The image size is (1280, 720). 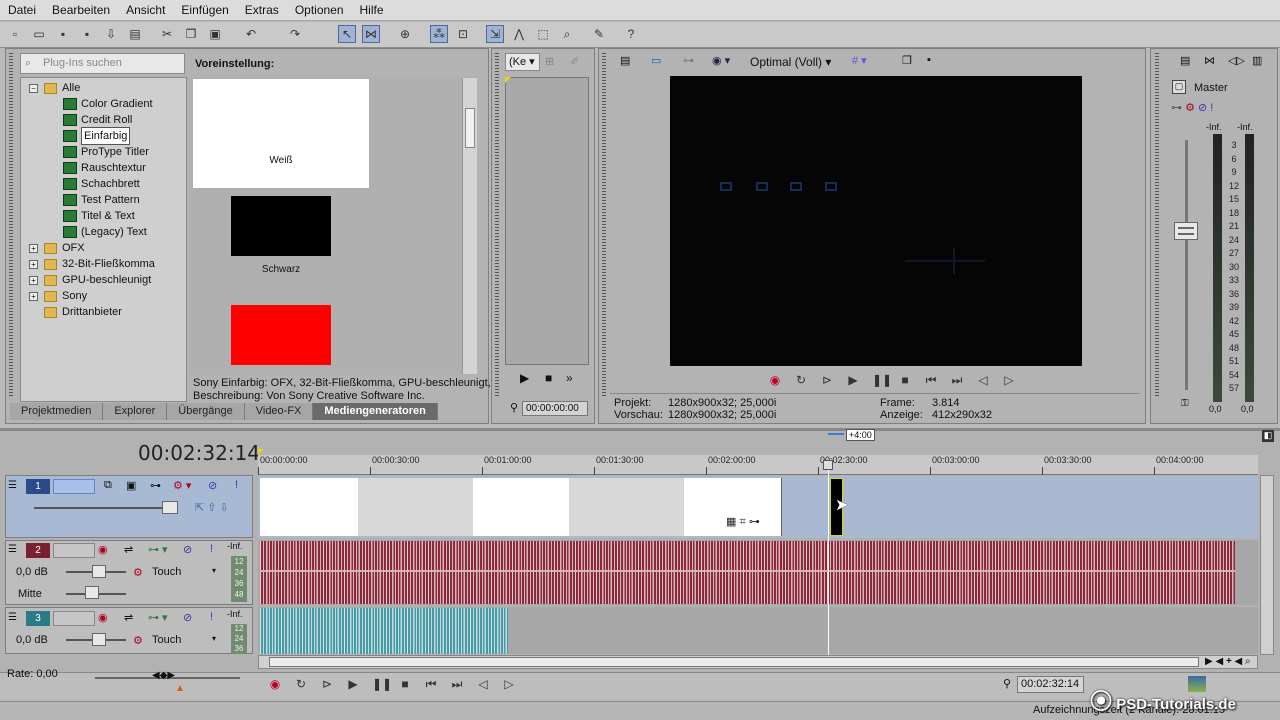 I want to click on tree-item-gpu: + GPU-beschleunigt, so click(x=90, y=280).